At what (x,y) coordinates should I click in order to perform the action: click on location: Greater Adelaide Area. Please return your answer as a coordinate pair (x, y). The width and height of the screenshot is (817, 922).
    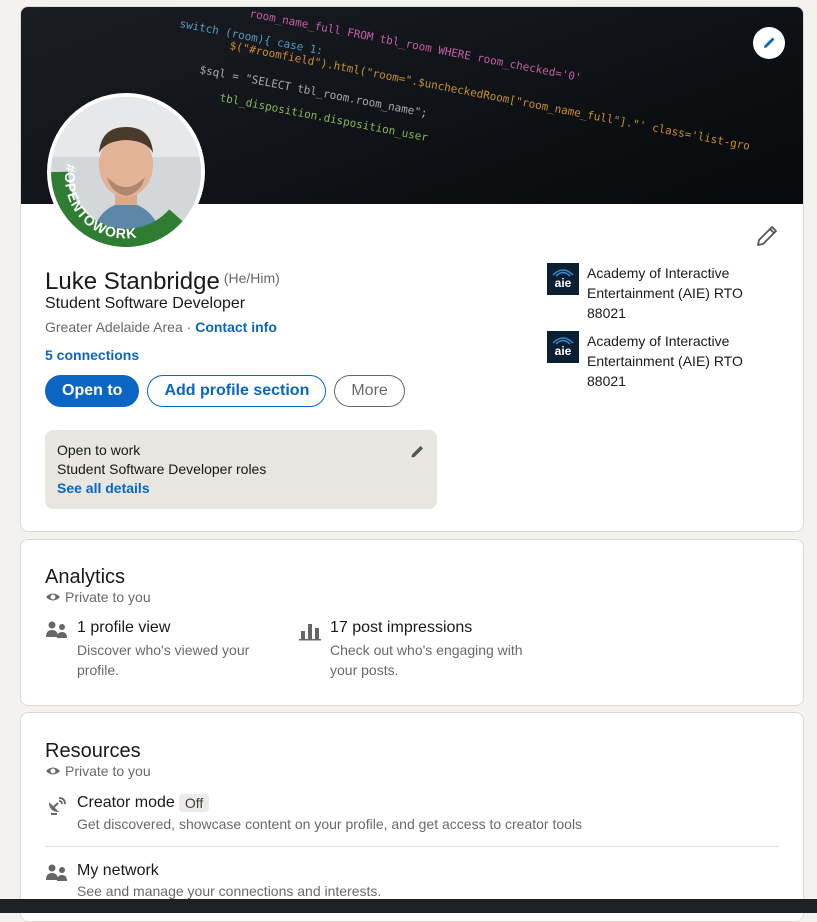
    Looking at the image, I should click on (114, 327).